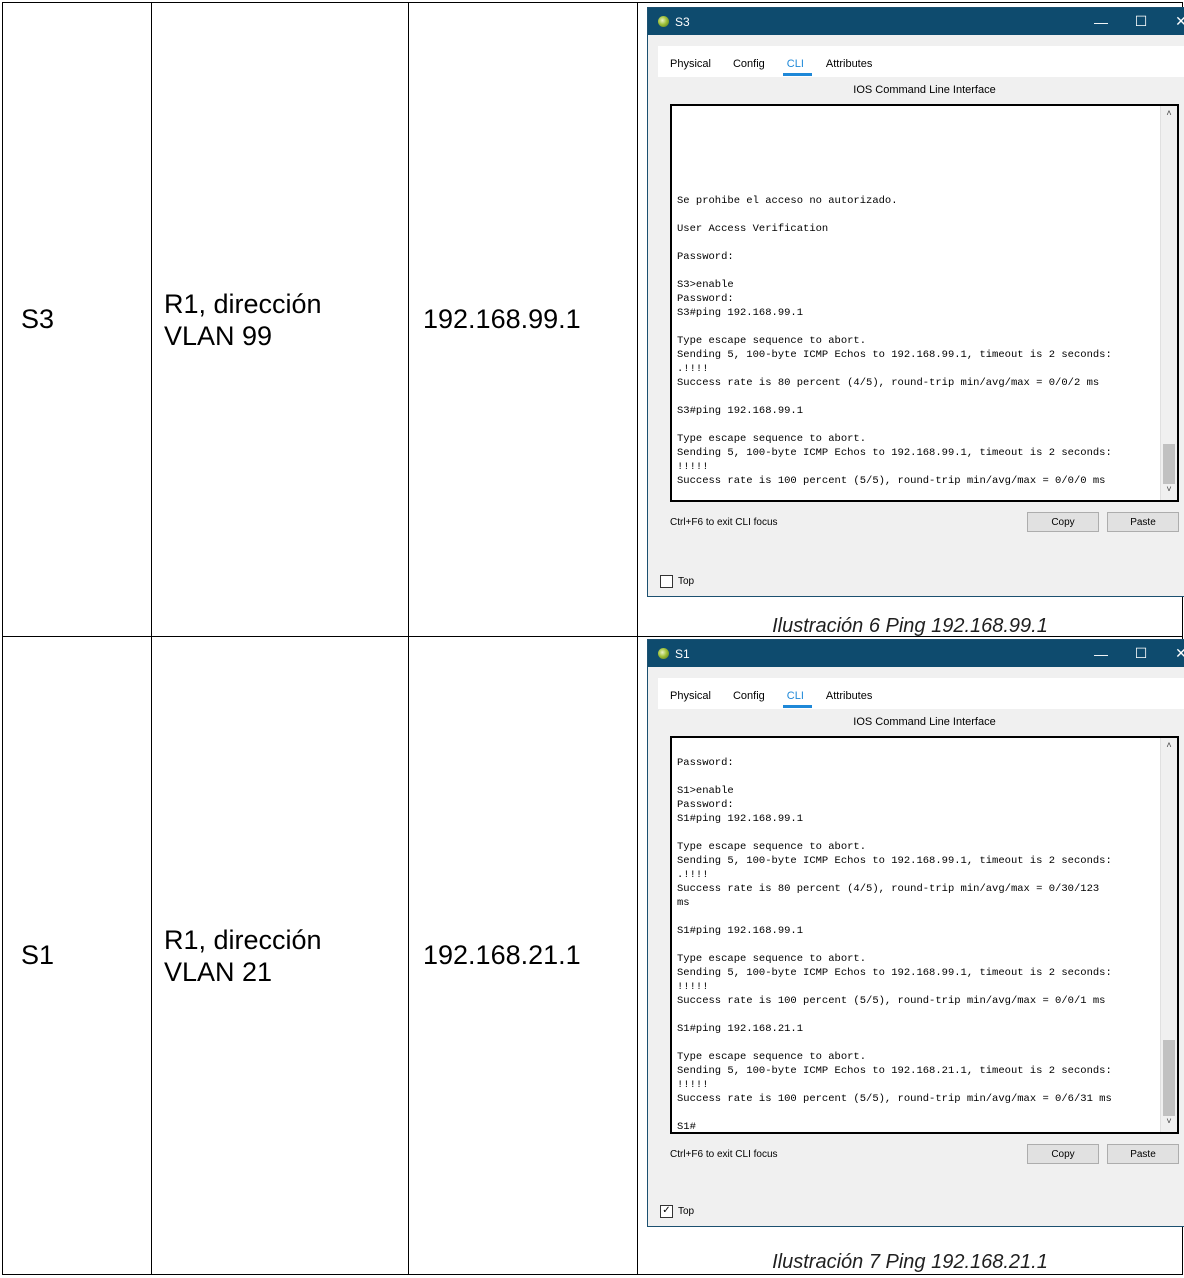  What do you see at coordinates (77, 319) in the screenshot?
I see `device-cell: S3` at bounding box center [77, 319].